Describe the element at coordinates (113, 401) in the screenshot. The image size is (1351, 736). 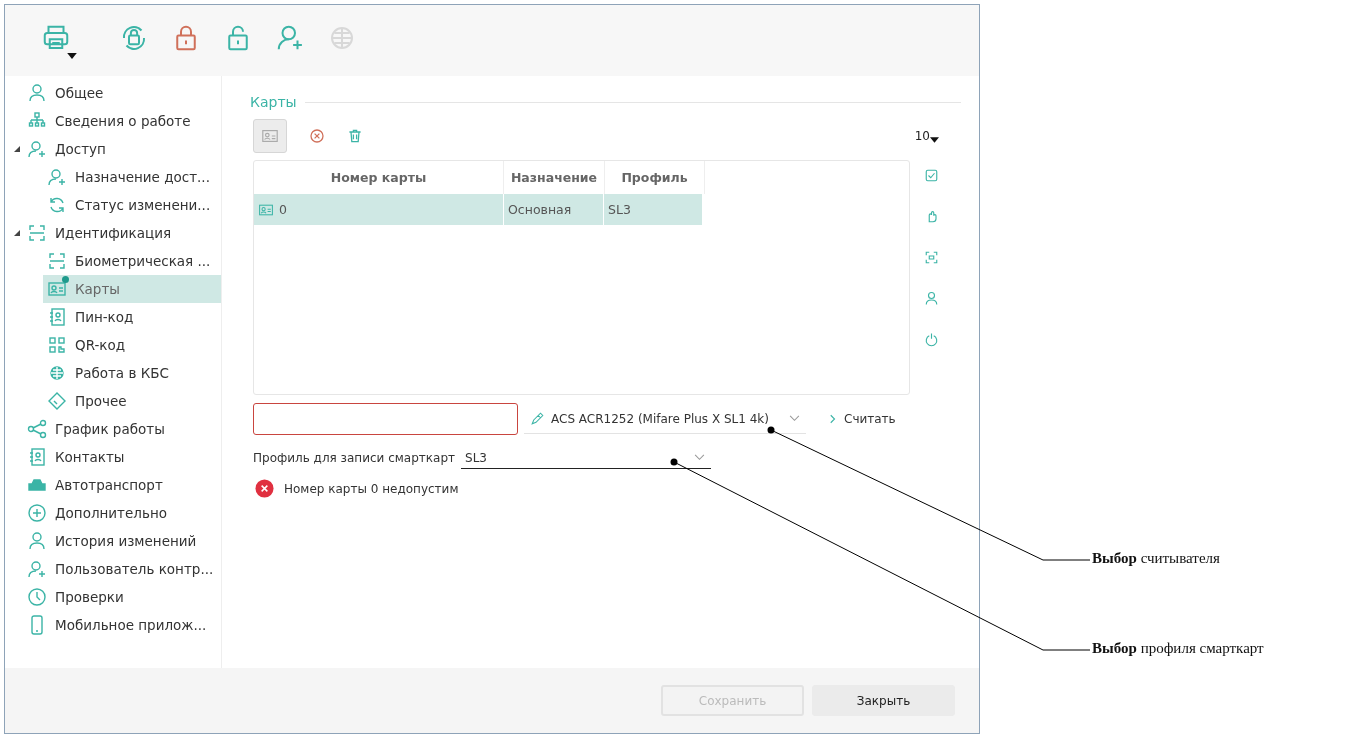
I see `sidebar-item: Прочее` at that location.